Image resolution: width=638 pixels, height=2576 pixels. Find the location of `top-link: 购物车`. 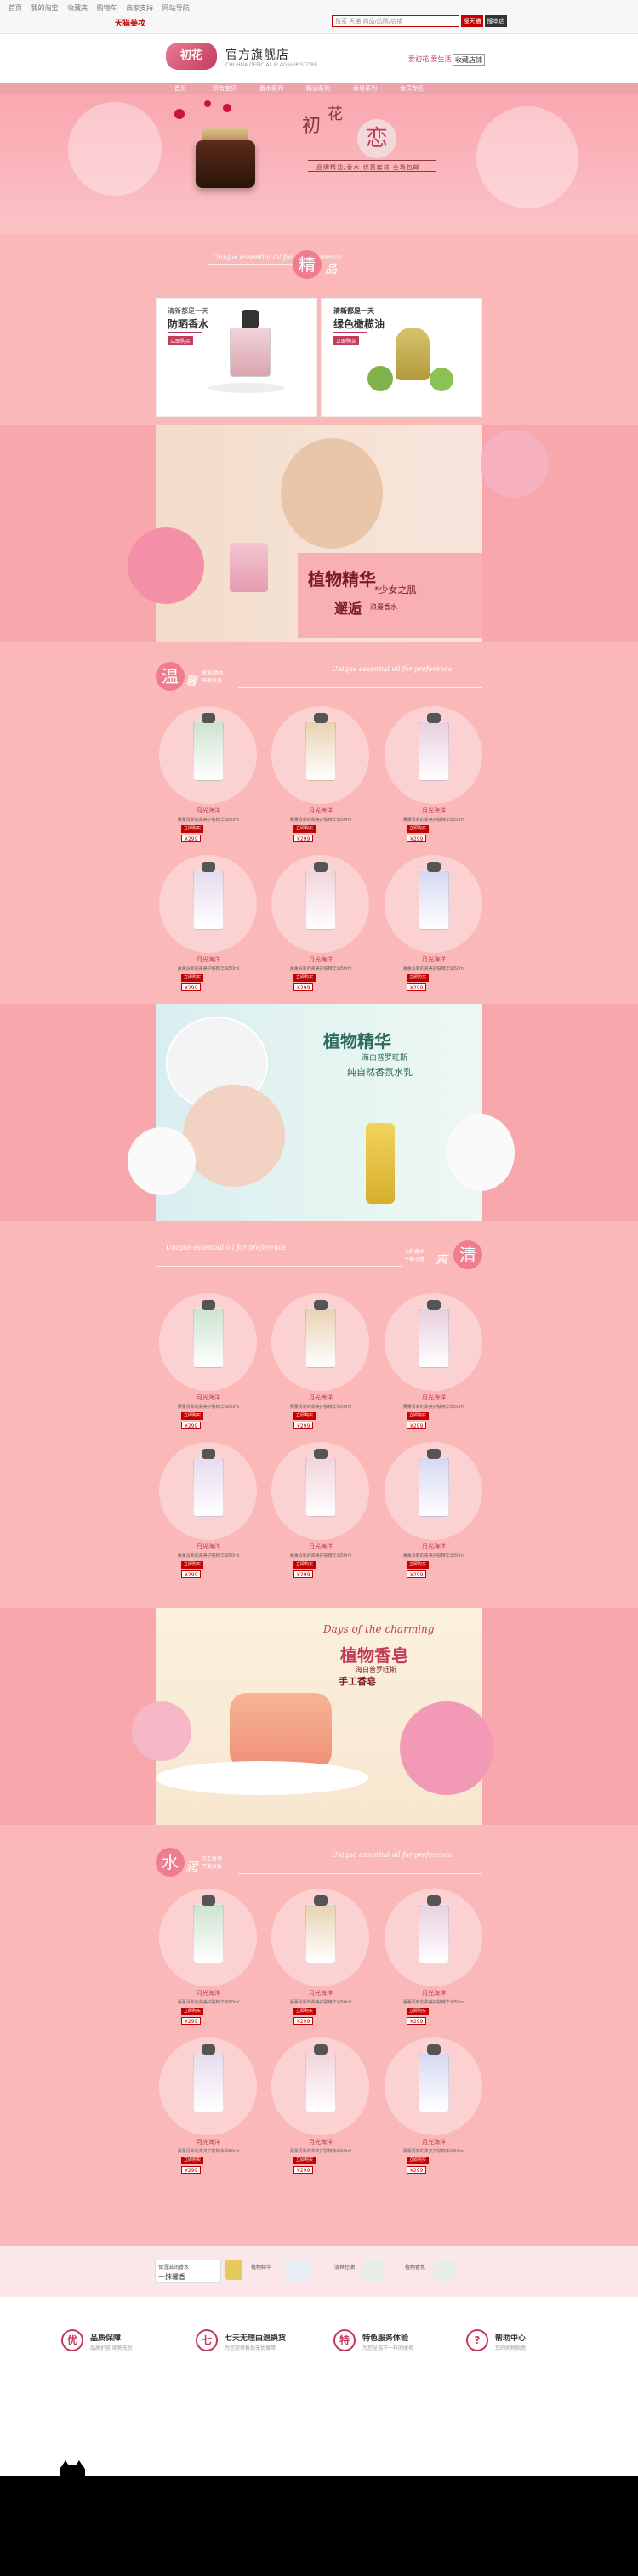

top-link: 购物车 is located at coordinates (107, 8).